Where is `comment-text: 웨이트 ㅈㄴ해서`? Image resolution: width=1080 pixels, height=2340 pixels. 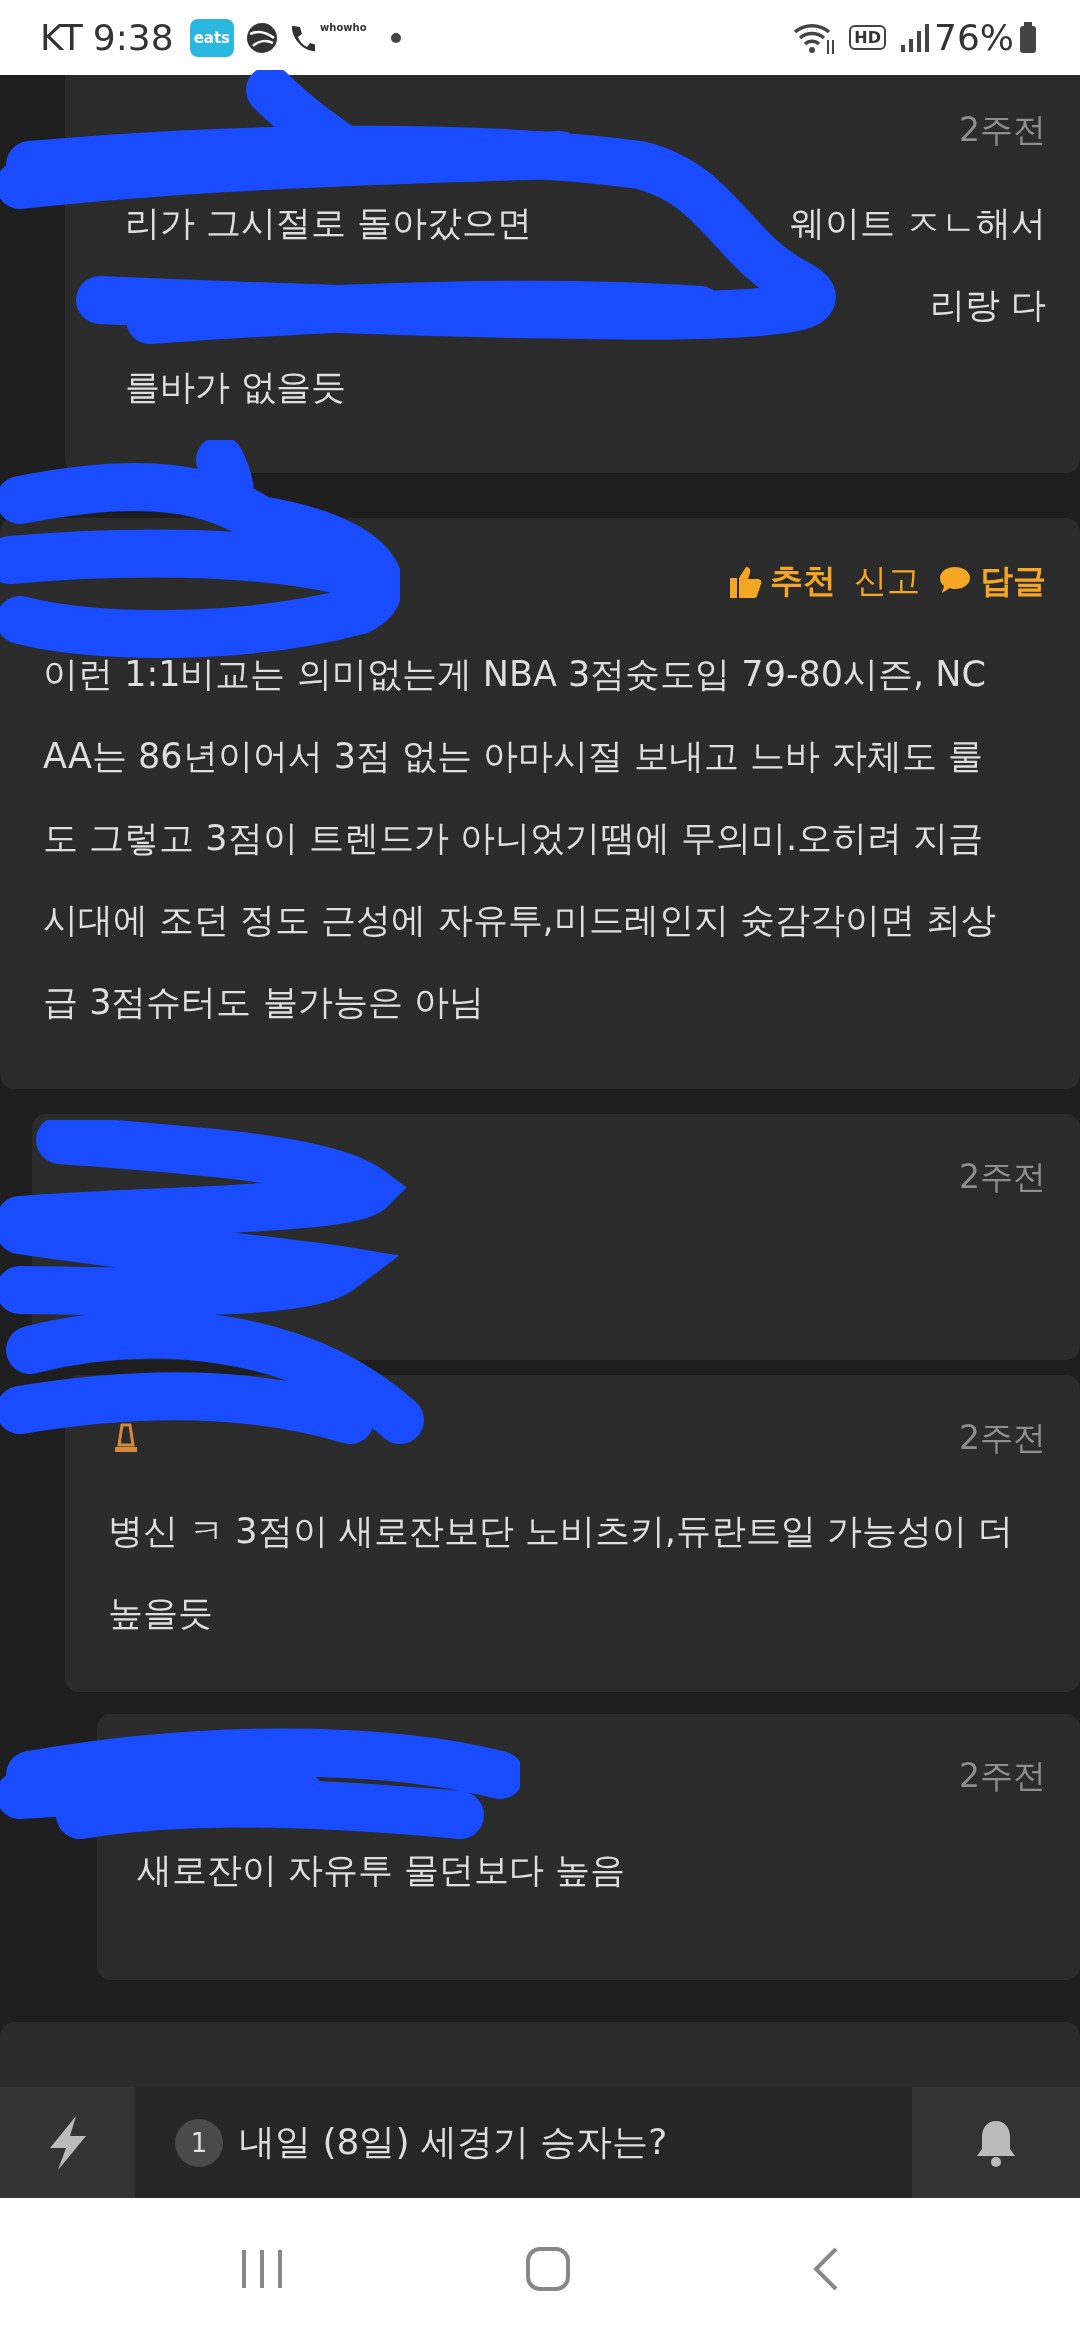 comment-text: 웨이트 ㅈㄴ해서 is located at coordinates (917, 223).